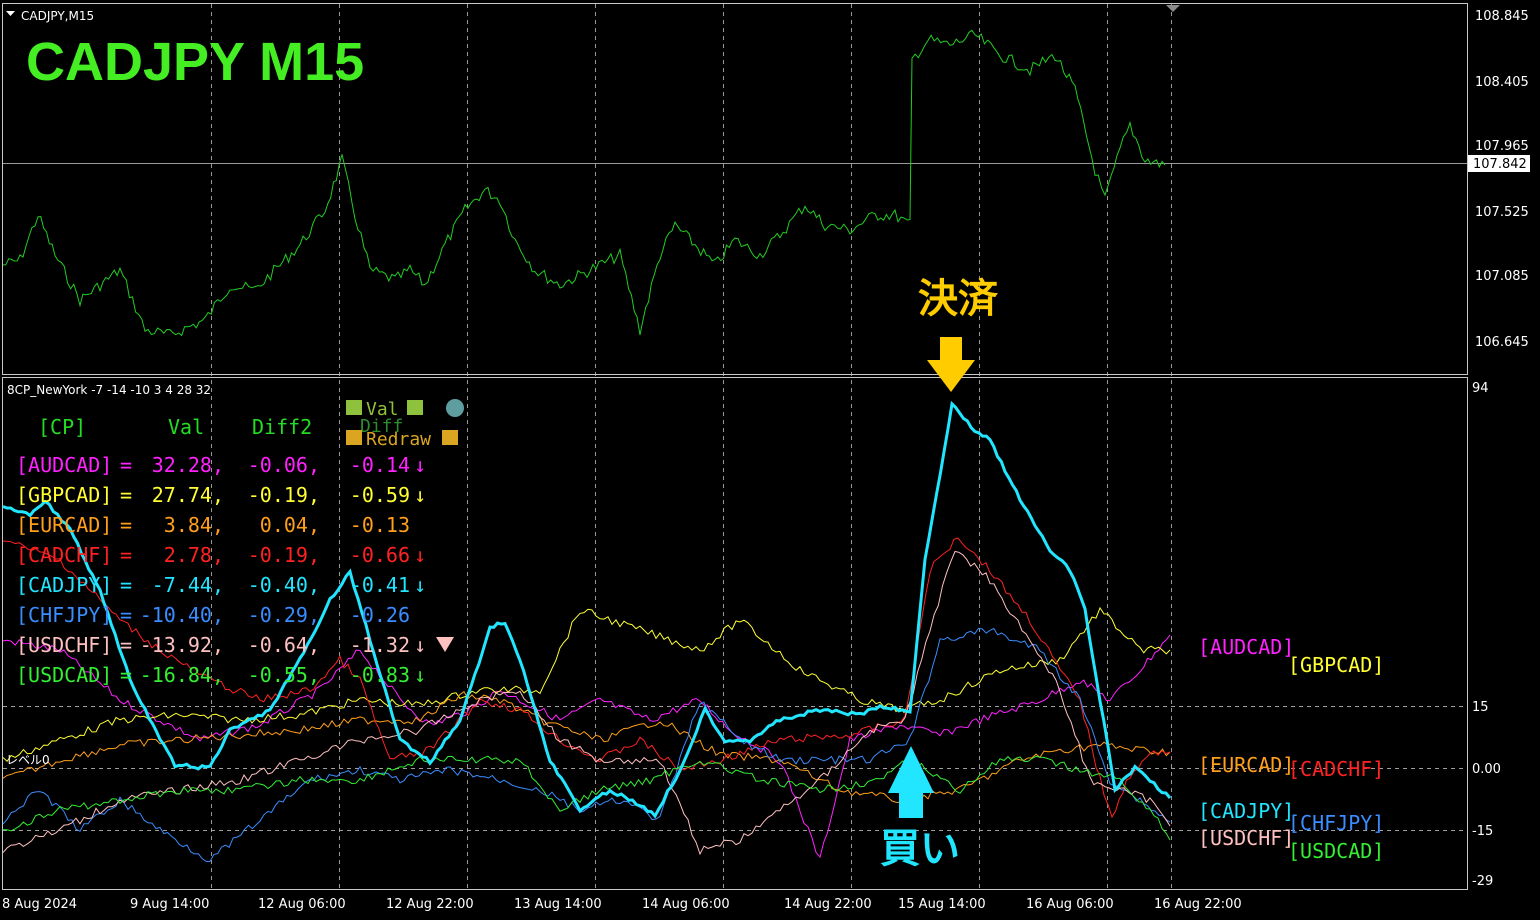 Image resolution: width=1540 pixels, height=920 pixels. What do you see at coordinates (64, 555) in the screenshot?
I see `table-cell-pair: [CADCHF]` at bounding box center [64, 555].